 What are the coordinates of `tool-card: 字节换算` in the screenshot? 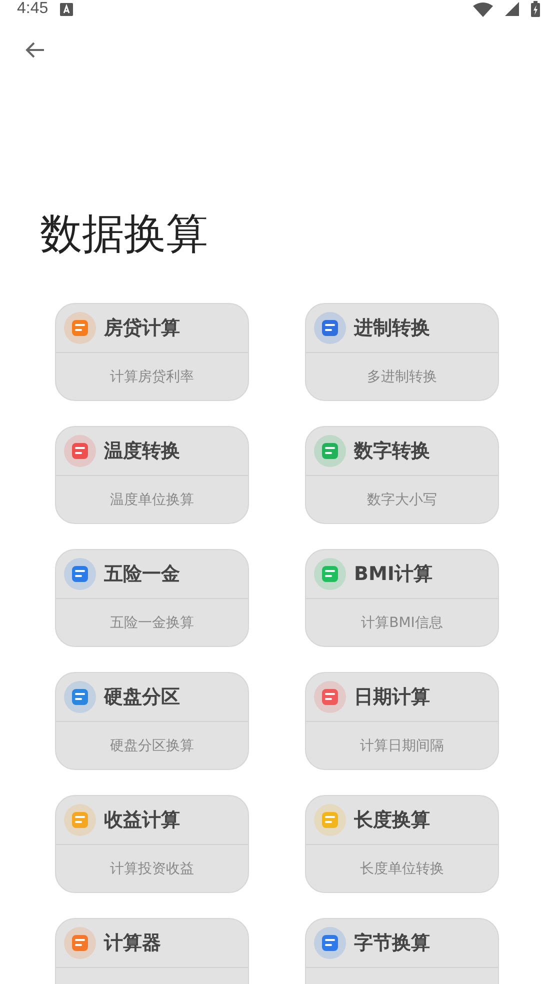 It's located at (402, 951).